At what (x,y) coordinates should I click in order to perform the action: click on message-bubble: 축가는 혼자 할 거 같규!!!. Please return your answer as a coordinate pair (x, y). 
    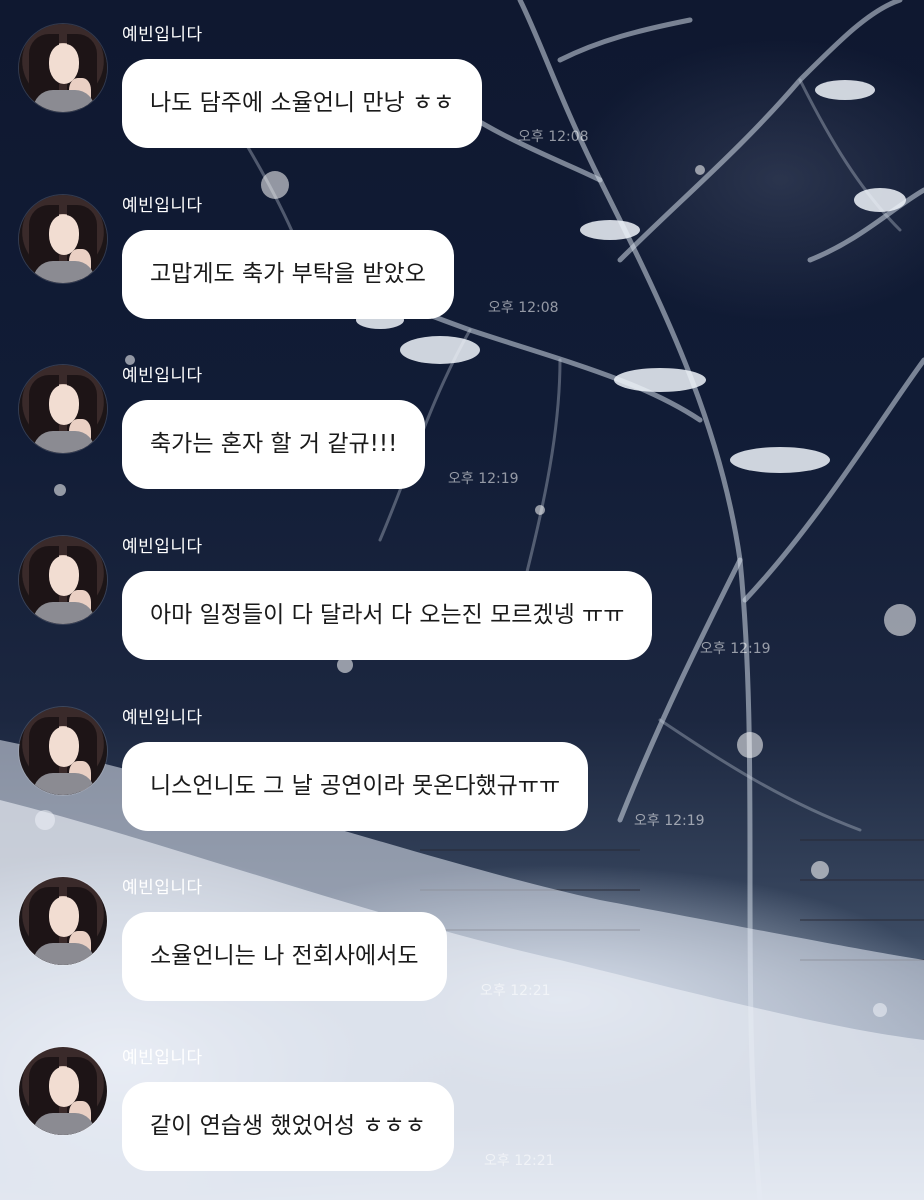
    Looking at the image, I should click on (274, 444).